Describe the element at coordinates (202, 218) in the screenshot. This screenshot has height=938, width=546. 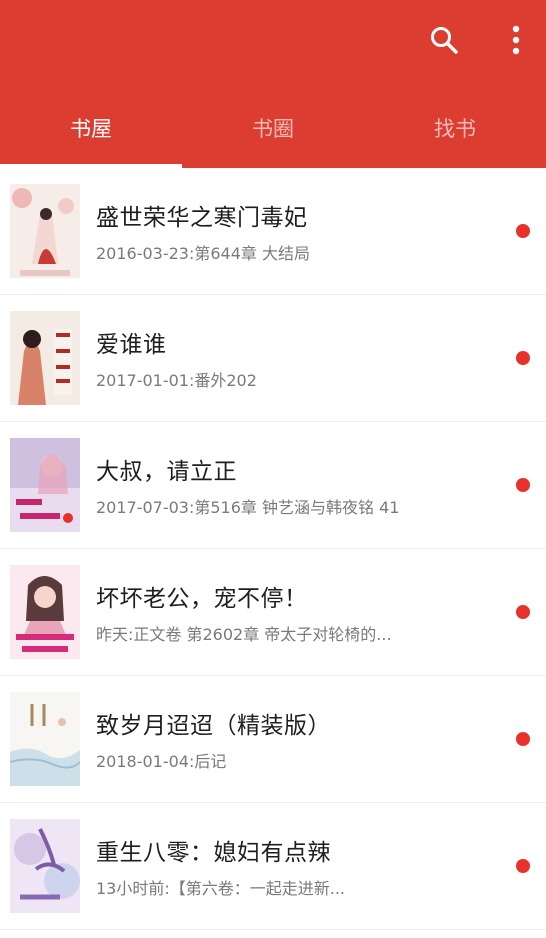
I see `book-title: 盛世荣华之寒门毒妃` at that location.